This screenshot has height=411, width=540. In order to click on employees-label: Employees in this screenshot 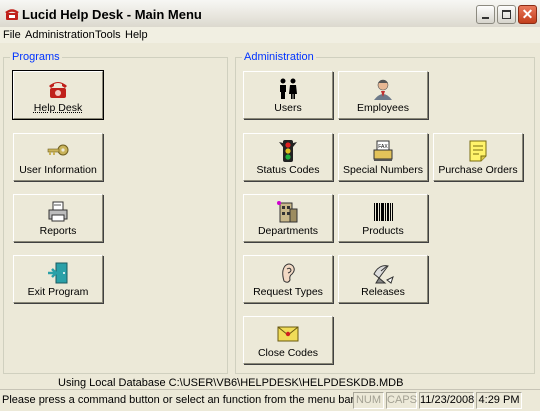, I will do `click(383, 108)`.